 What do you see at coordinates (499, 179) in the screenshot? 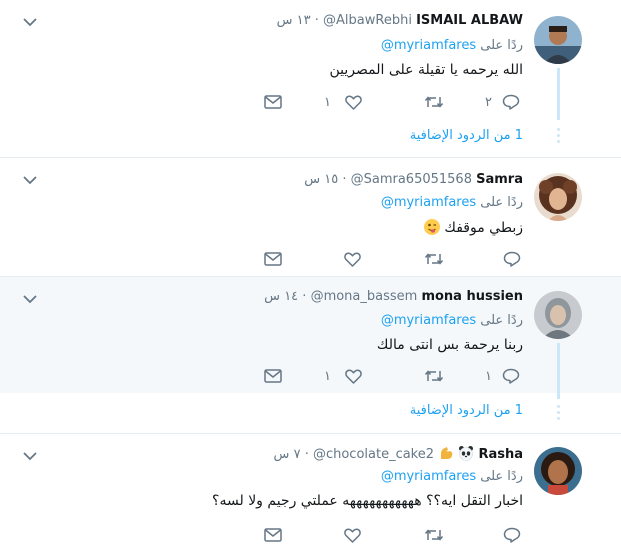
I see `user-name: Samra` at bounding box center [499, 179].